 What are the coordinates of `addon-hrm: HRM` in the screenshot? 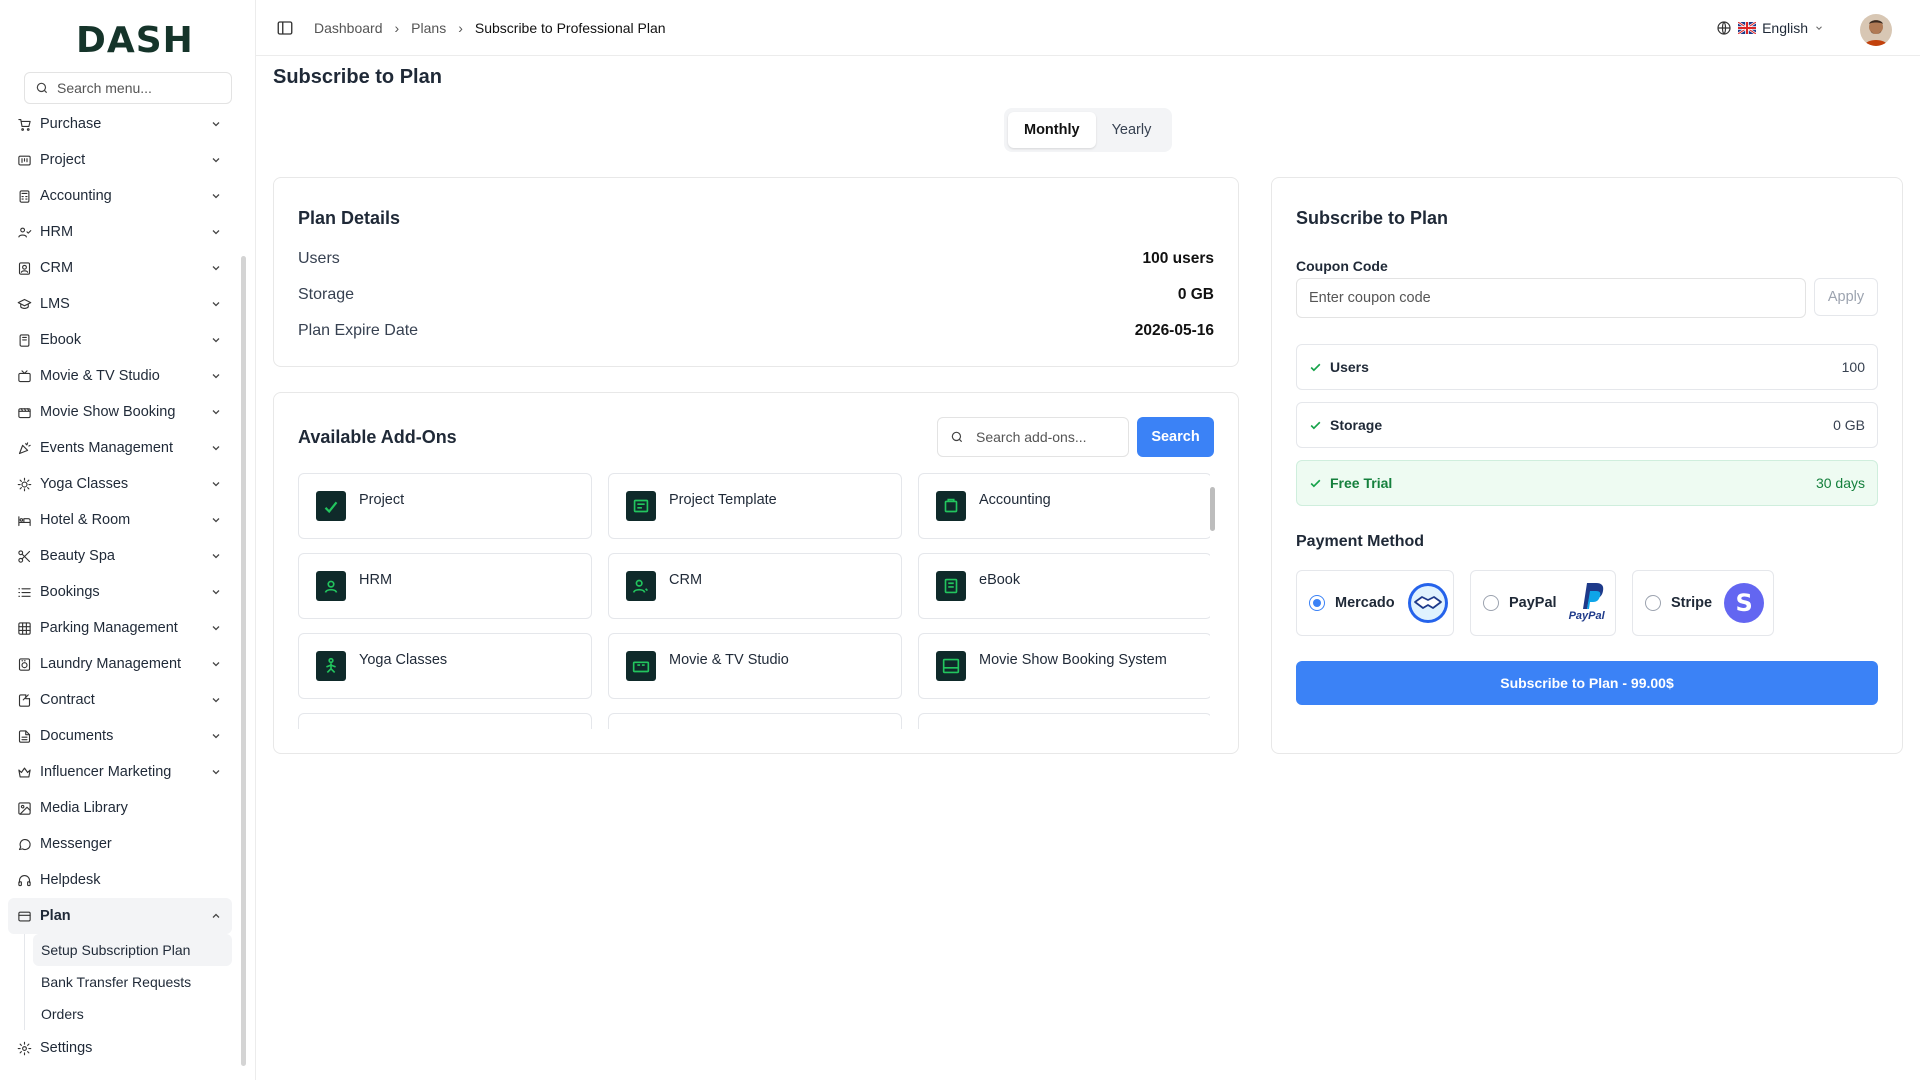 It's located at (445, 586).